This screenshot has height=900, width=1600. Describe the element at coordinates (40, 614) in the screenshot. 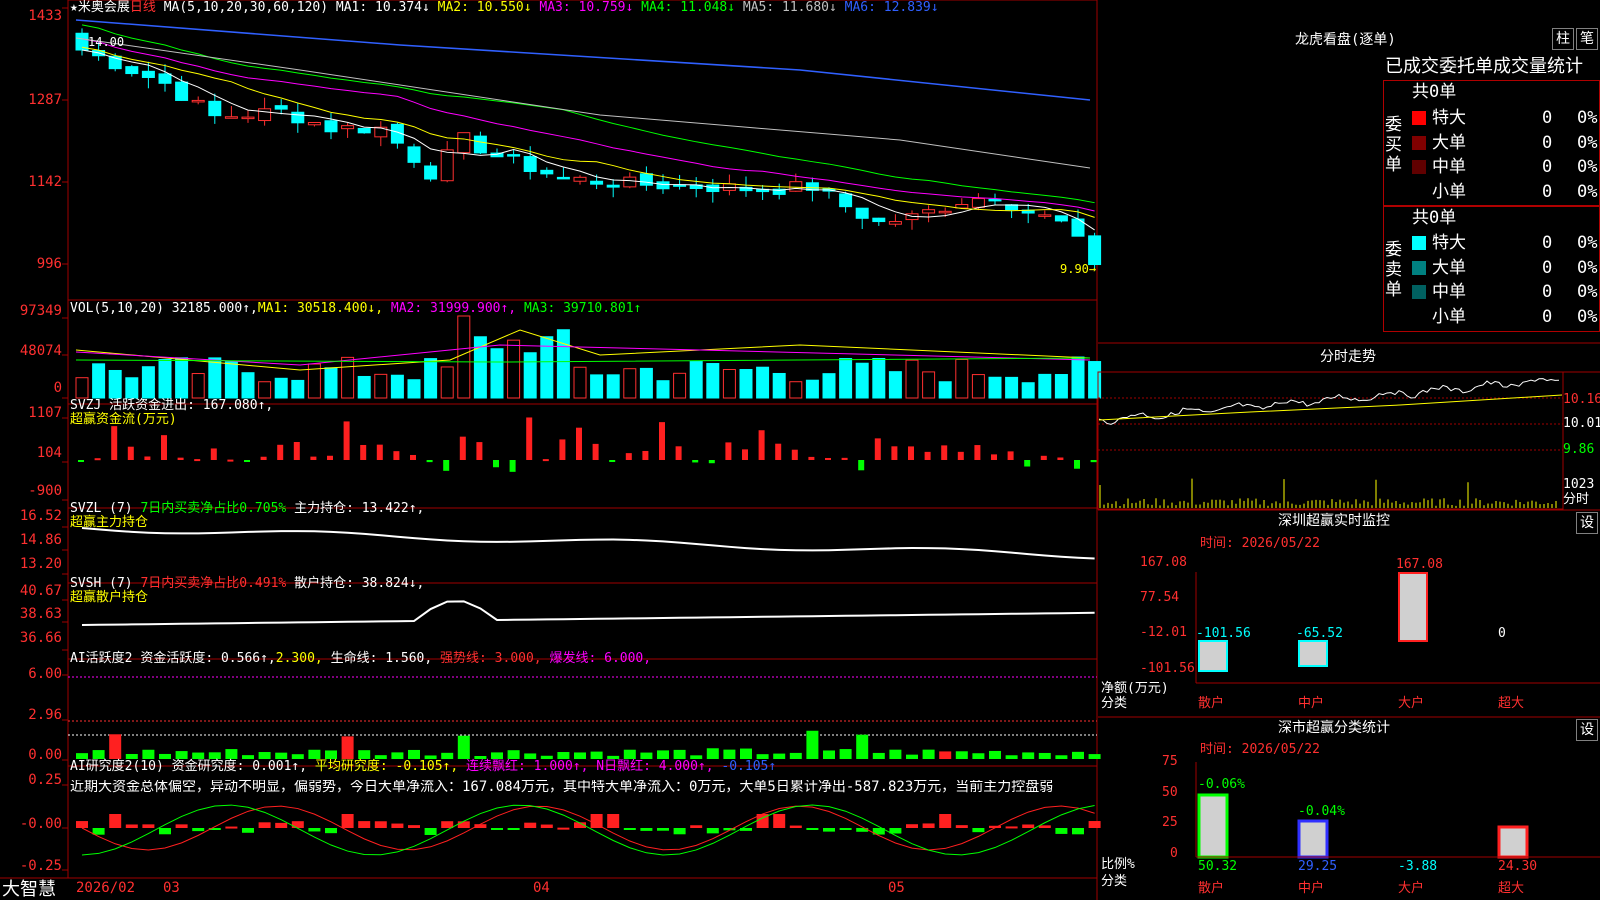

I see `svsh-axis-1: 38.63` at that location.